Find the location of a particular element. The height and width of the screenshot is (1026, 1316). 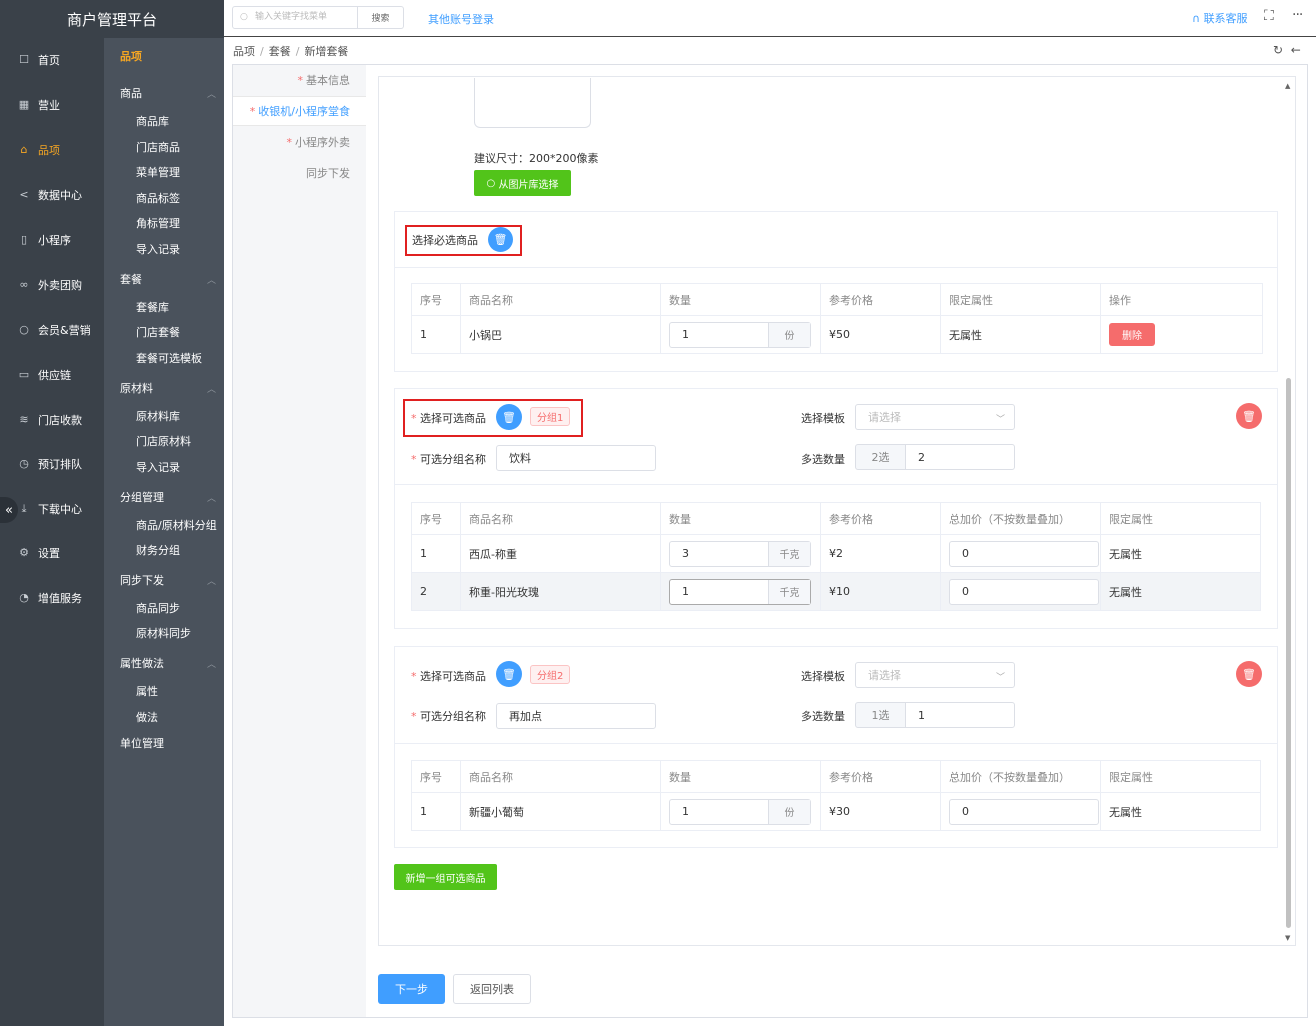

back-to-list-button: 返回列表 is located at coordinates (492, 989).